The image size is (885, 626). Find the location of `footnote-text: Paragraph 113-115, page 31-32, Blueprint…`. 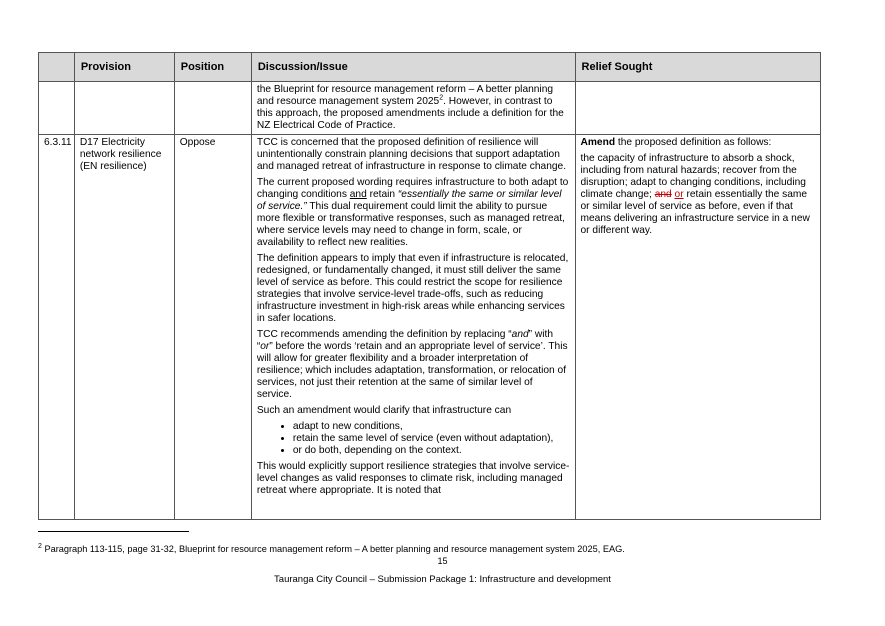

footnote-text: Paragraph 113-115, page 31-32, Blueprint… is located at coordinates (333, 549).